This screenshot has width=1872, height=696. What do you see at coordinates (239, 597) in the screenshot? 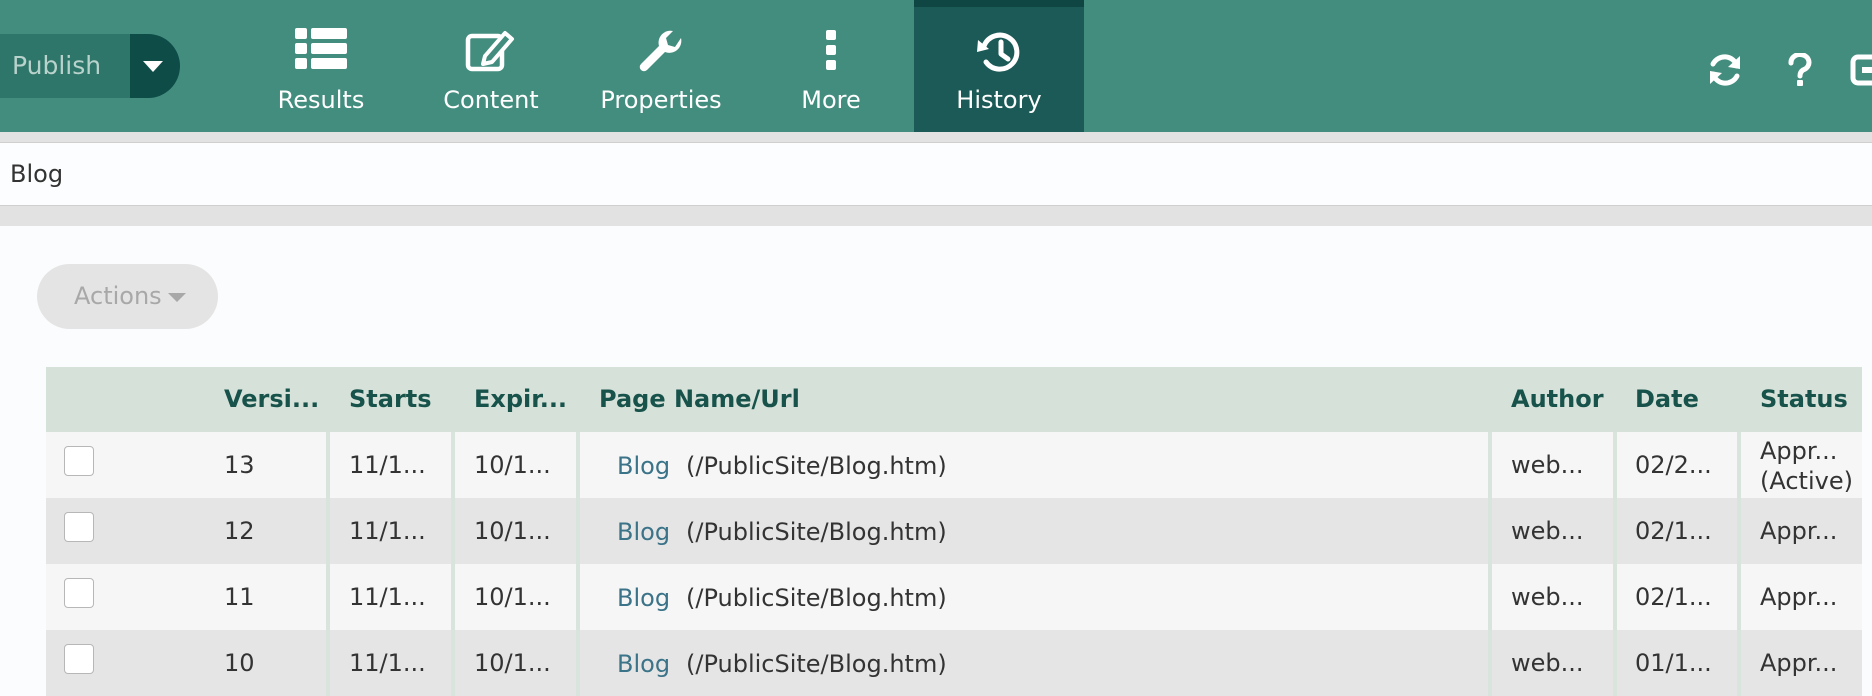
I see `cell-version: 11` at bounding box center [239, 597].